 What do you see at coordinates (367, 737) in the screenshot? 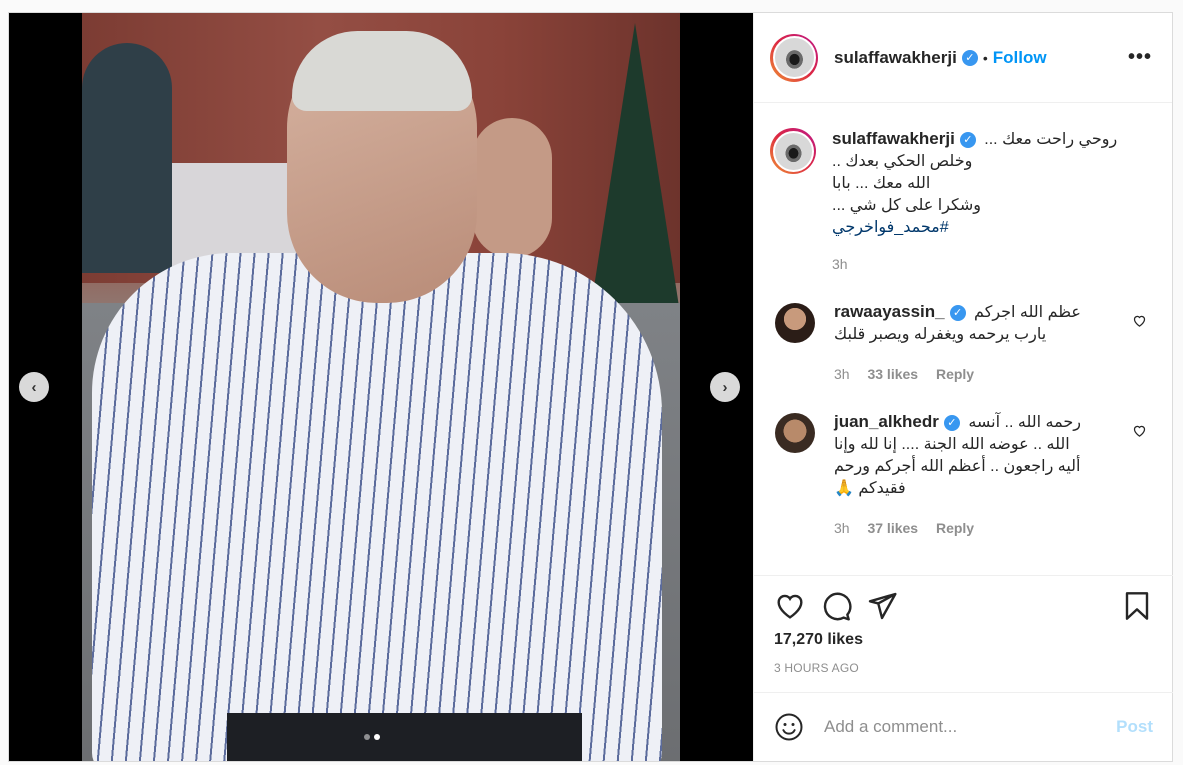
I see `media-dot` at bounding box center [367, 737].